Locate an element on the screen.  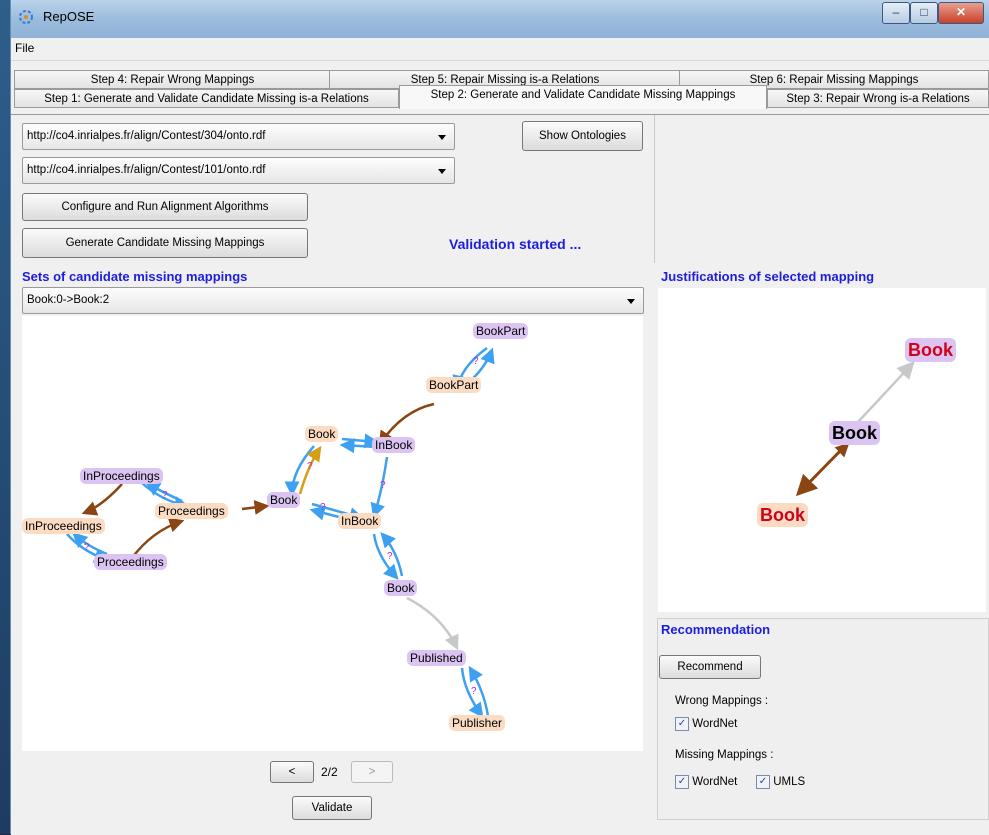
justification-graph: Book Book Book is located at coordinates (822, 450).